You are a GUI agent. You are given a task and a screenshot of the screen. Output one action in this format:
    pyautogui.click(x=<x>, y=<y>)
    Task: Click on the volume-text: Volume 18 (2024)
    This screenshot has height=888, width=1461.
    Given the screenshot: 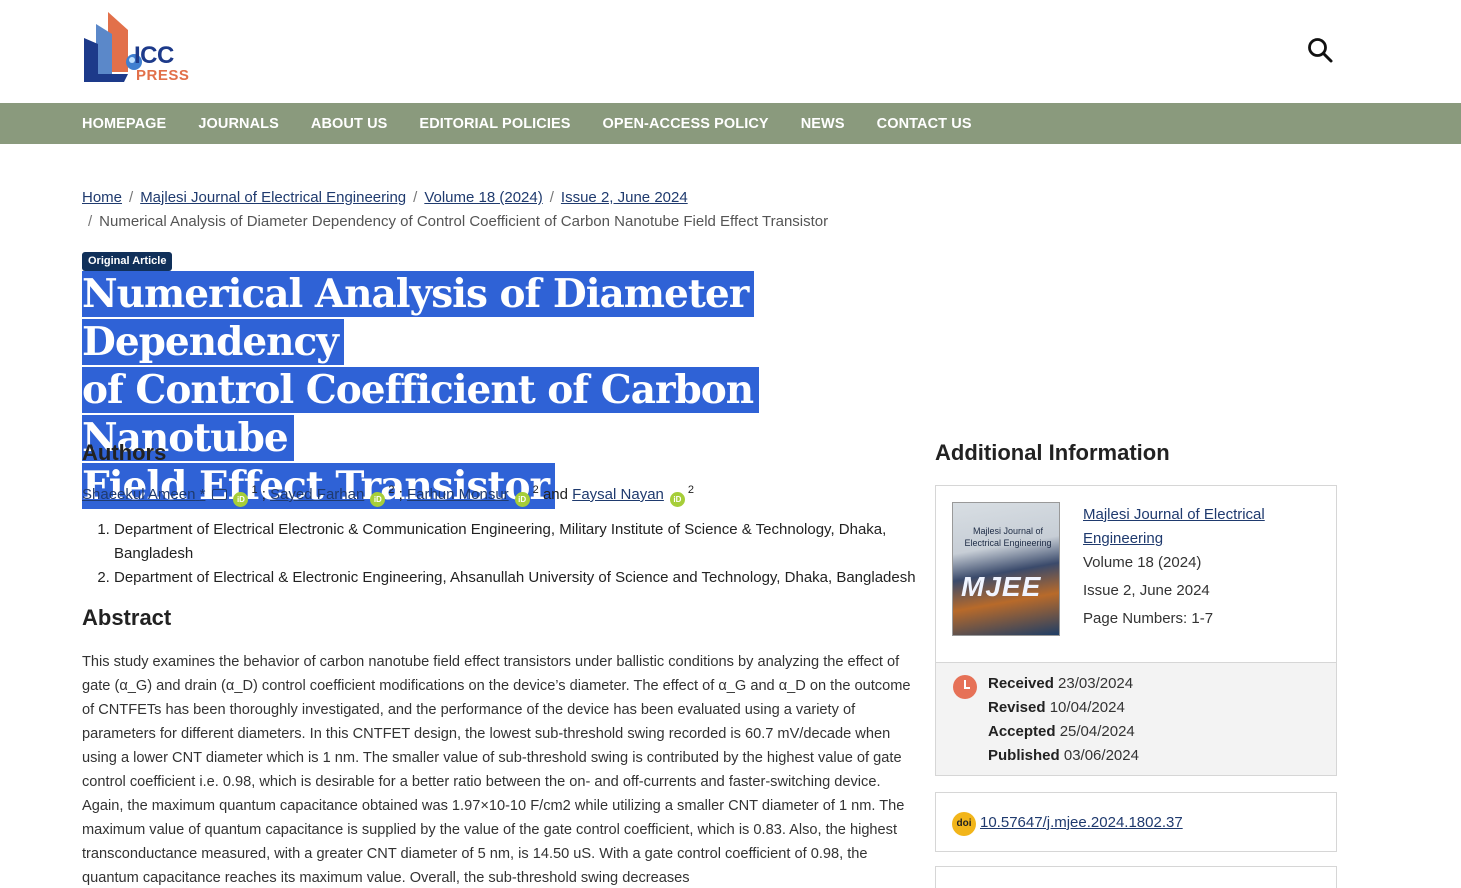 What is the action you would take?
    pyautogui.click(x=1142, y=562)
    